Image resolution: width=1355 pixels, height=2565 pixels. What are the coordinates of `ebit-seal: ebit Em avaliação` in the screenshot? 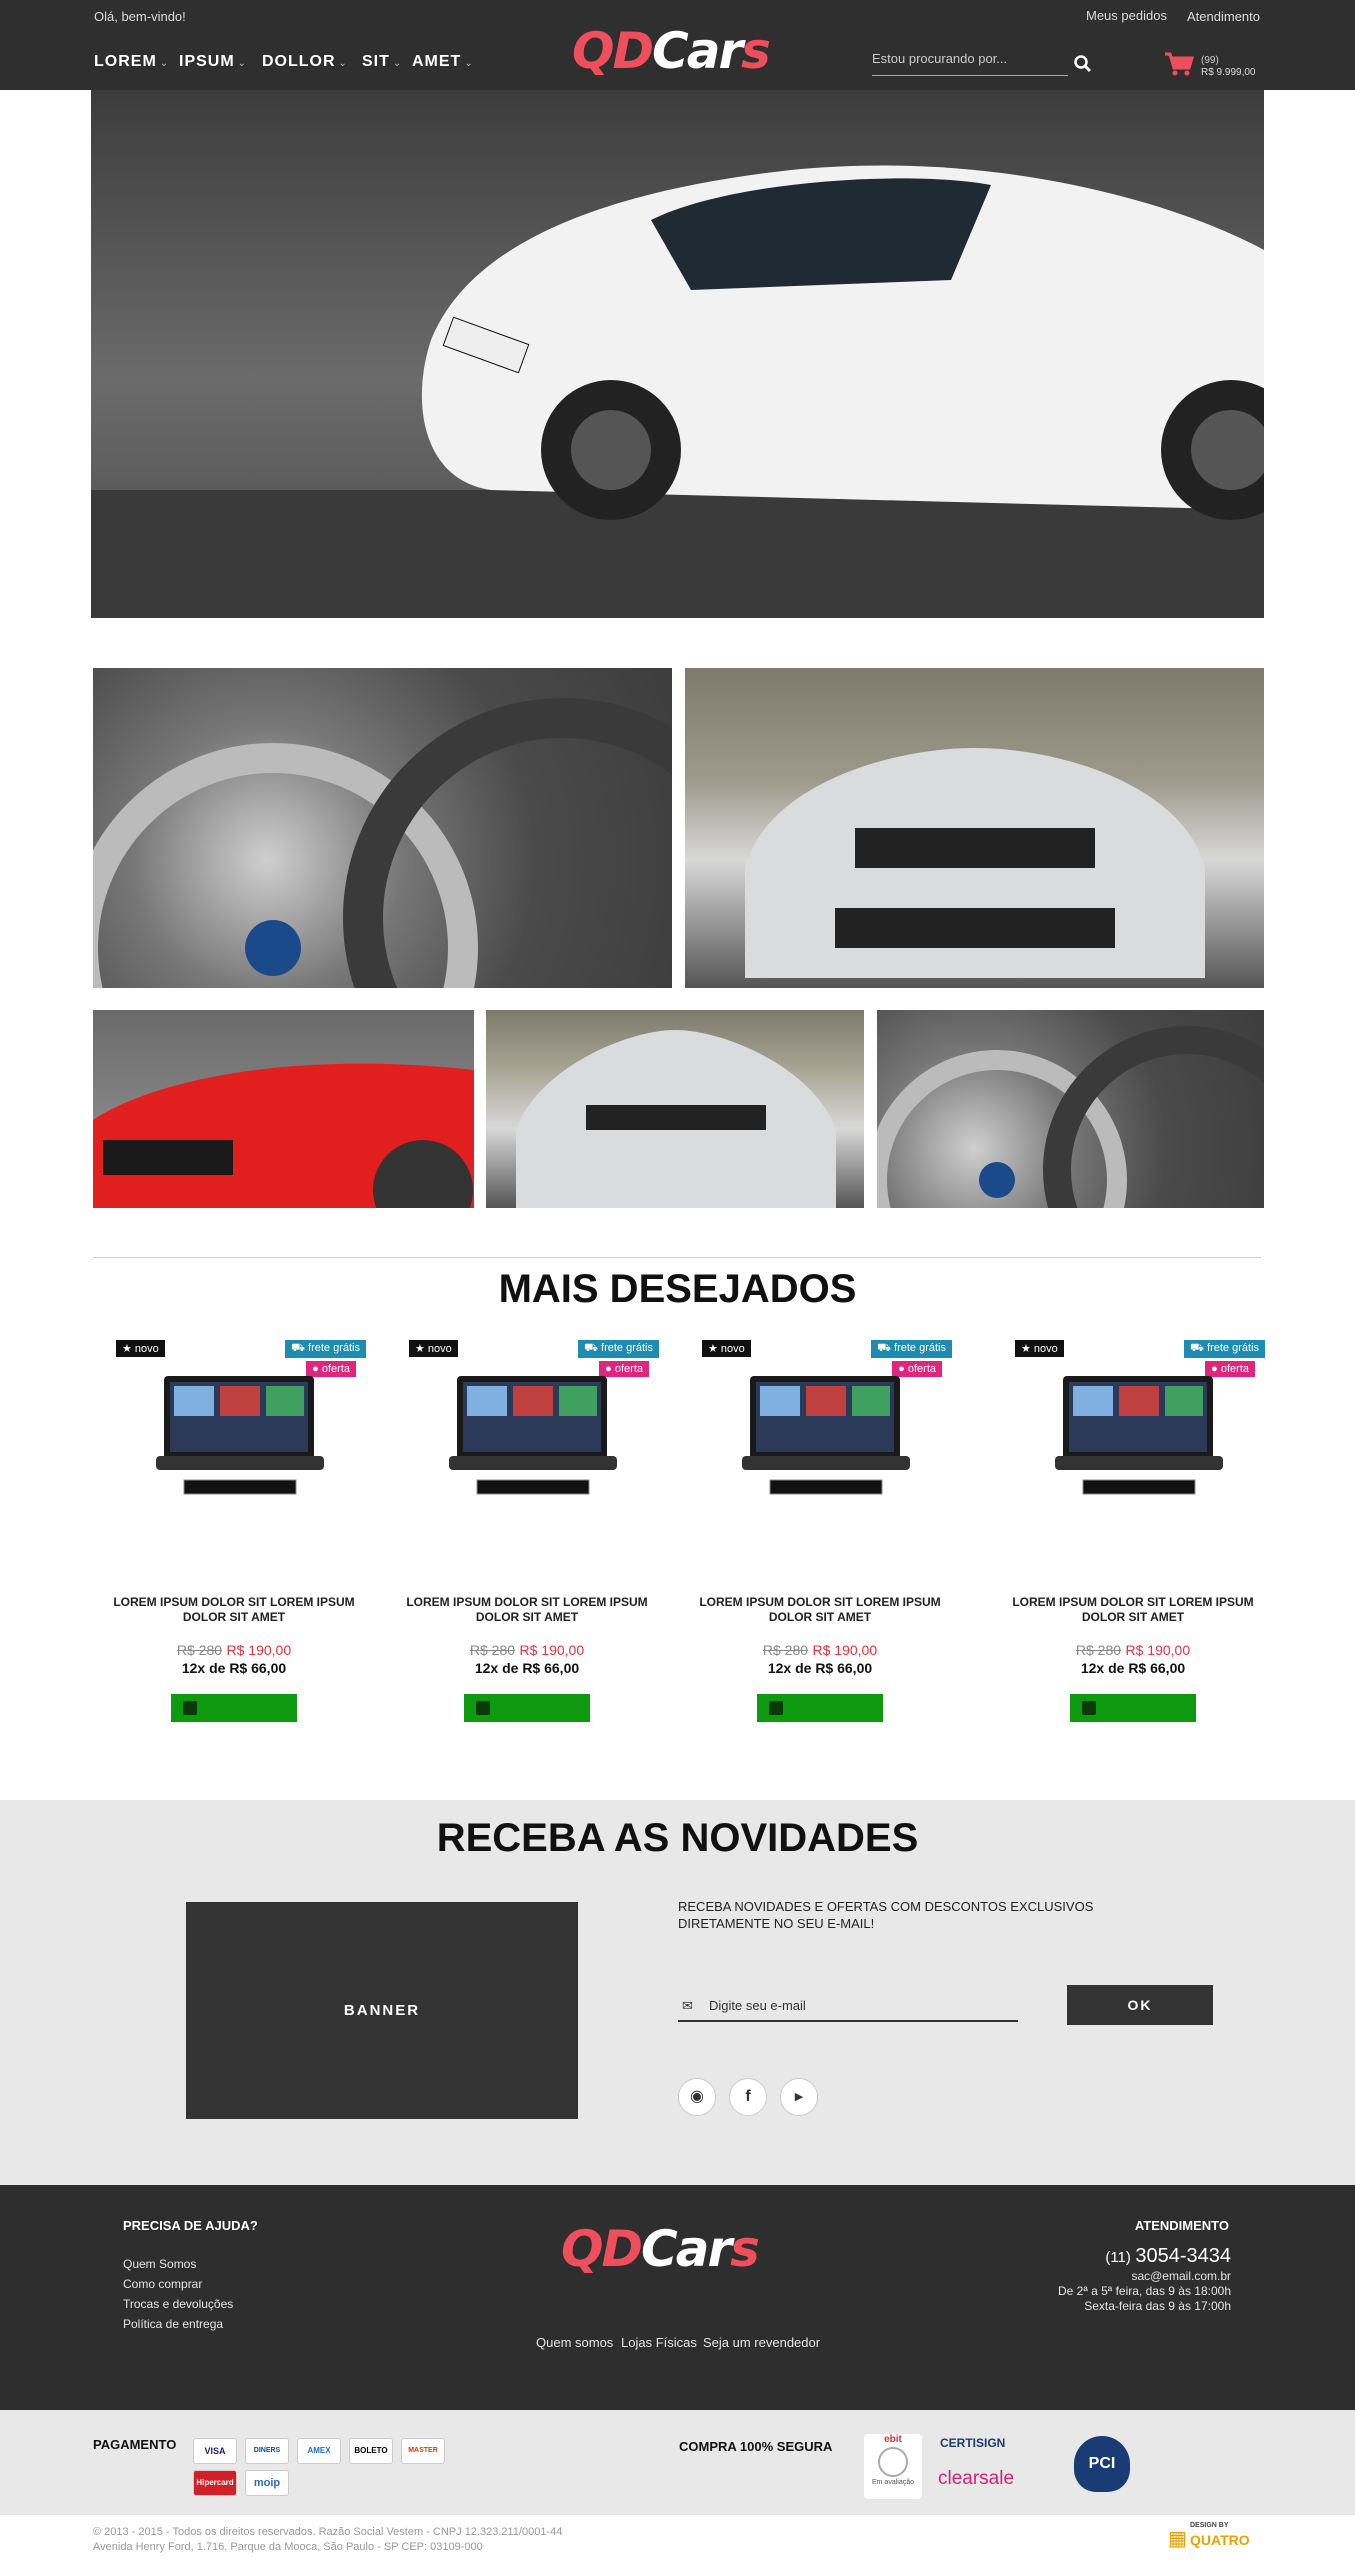 It's located at (893, 2466).